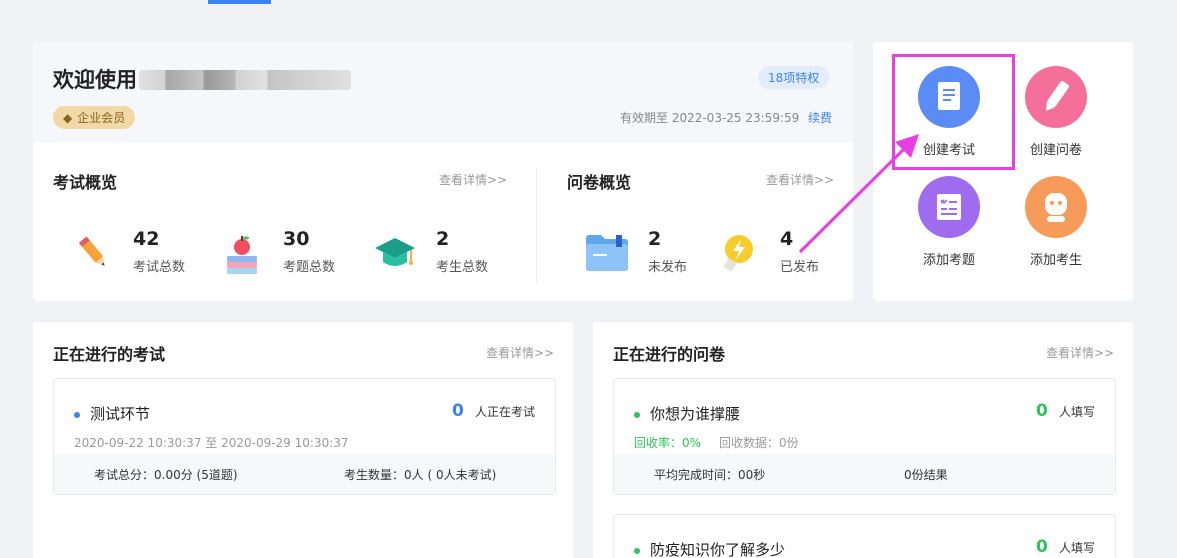  Describe the element at coordinates (304, 474) in the screenshot. I see `exam-item-footer: 考试总分：0.00分 (5道题) 考生数量：0人 ( 0人未考试)` at that location.